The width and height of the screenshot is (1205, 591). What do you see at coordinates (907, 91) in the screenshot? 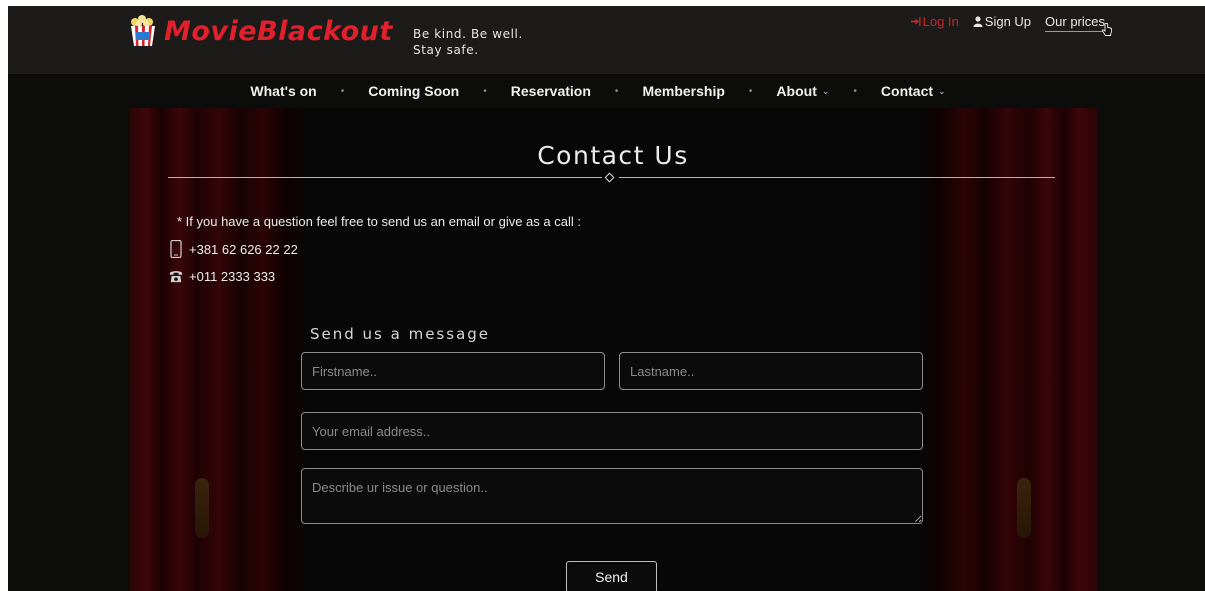
I see `nav-label: Contact` at bounding box center [907, 91].